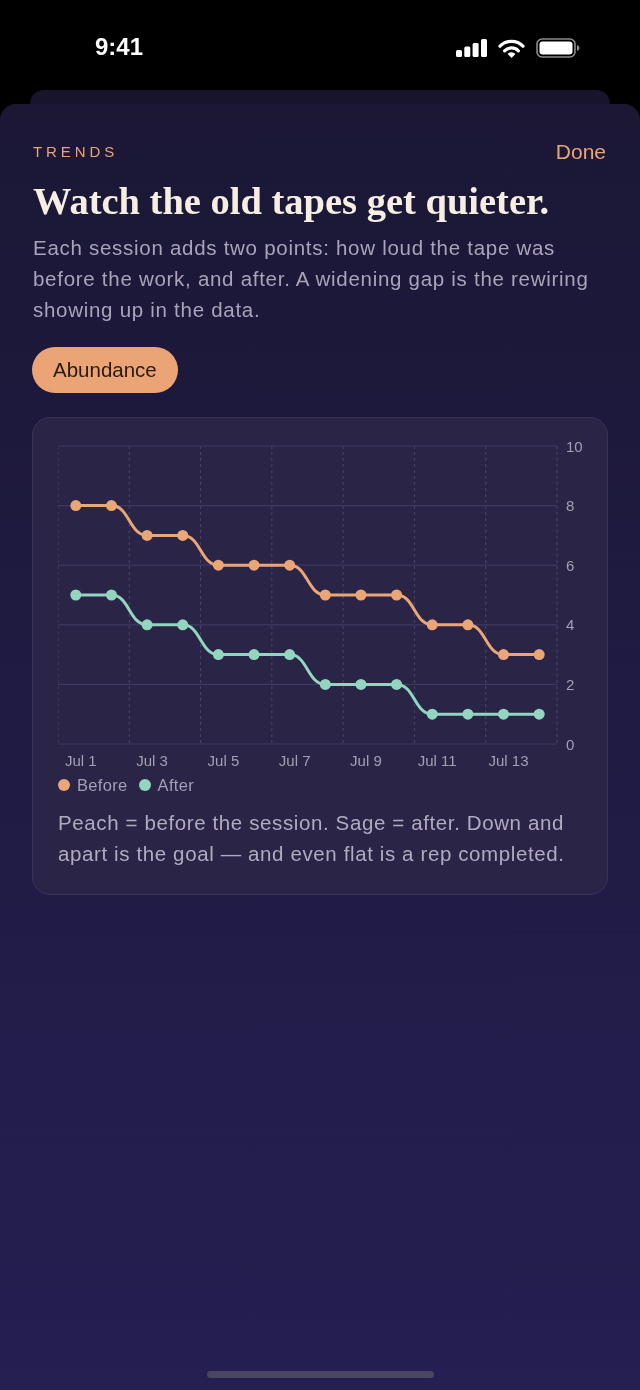 The width and height of the screenshot is (640, 1390). What do you see at coordinates (81, 760) in the screenshot?
I see `x-axis-label: Jul 1` at bounding box center [81, 760].